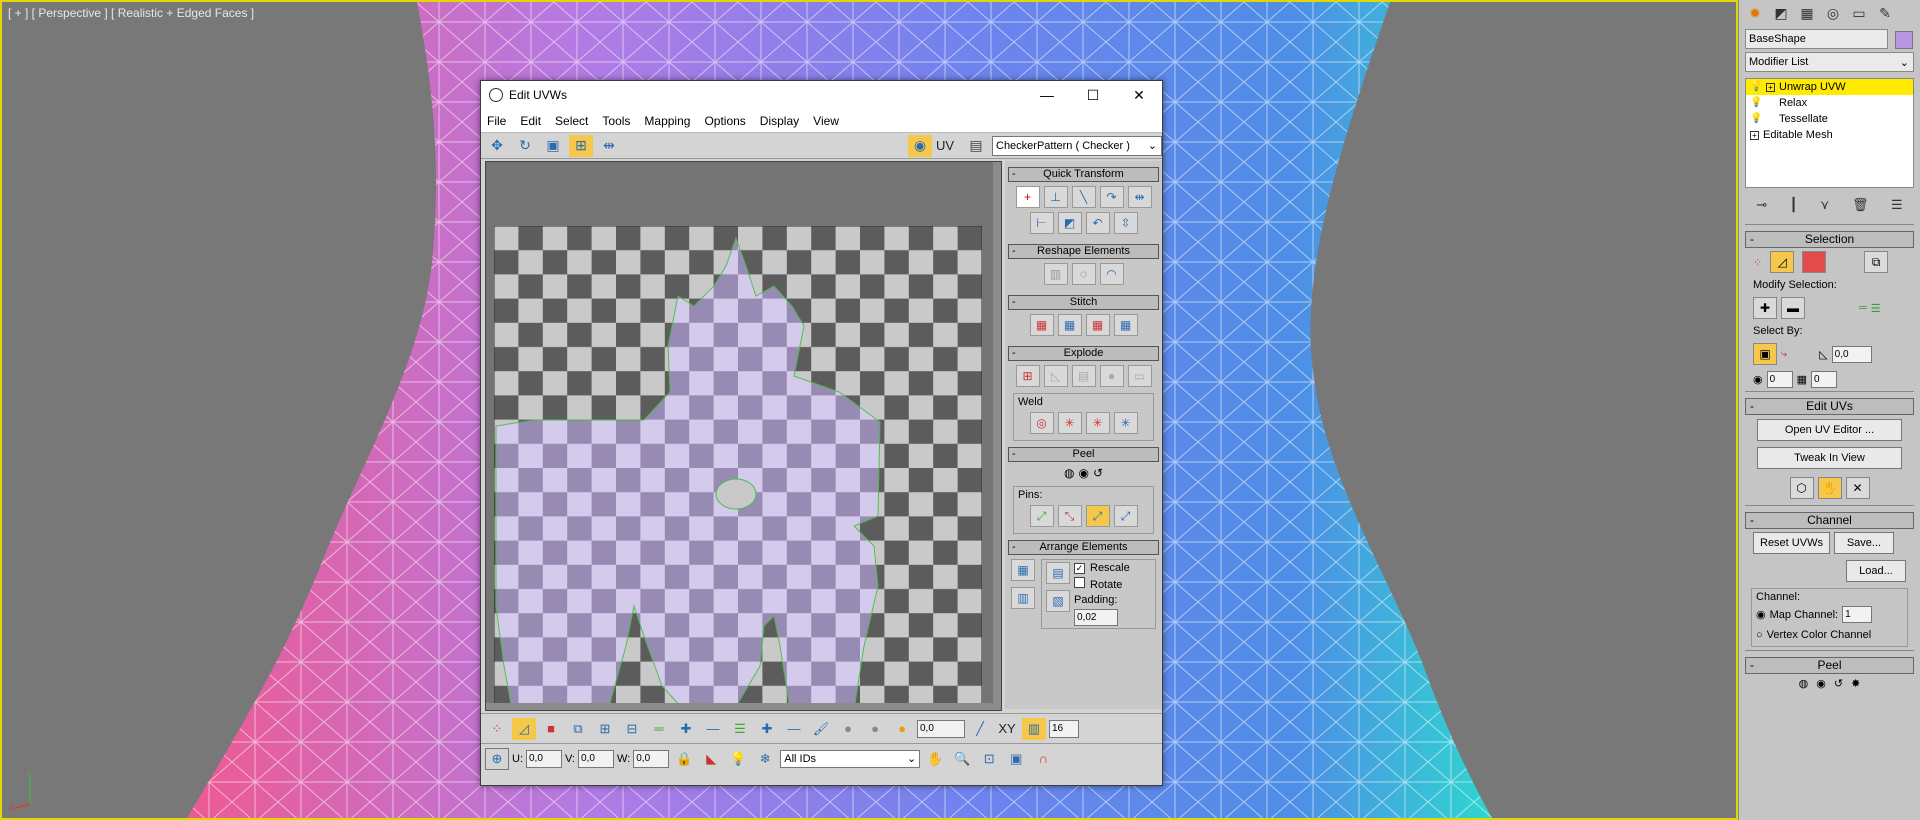 Image resolution: width=1920 pixels, height=820 pixels. Describe the element at coordinates (1829, 103) in the screenshot. I see `modifier-item-relax: 💡 Relax` at that location.